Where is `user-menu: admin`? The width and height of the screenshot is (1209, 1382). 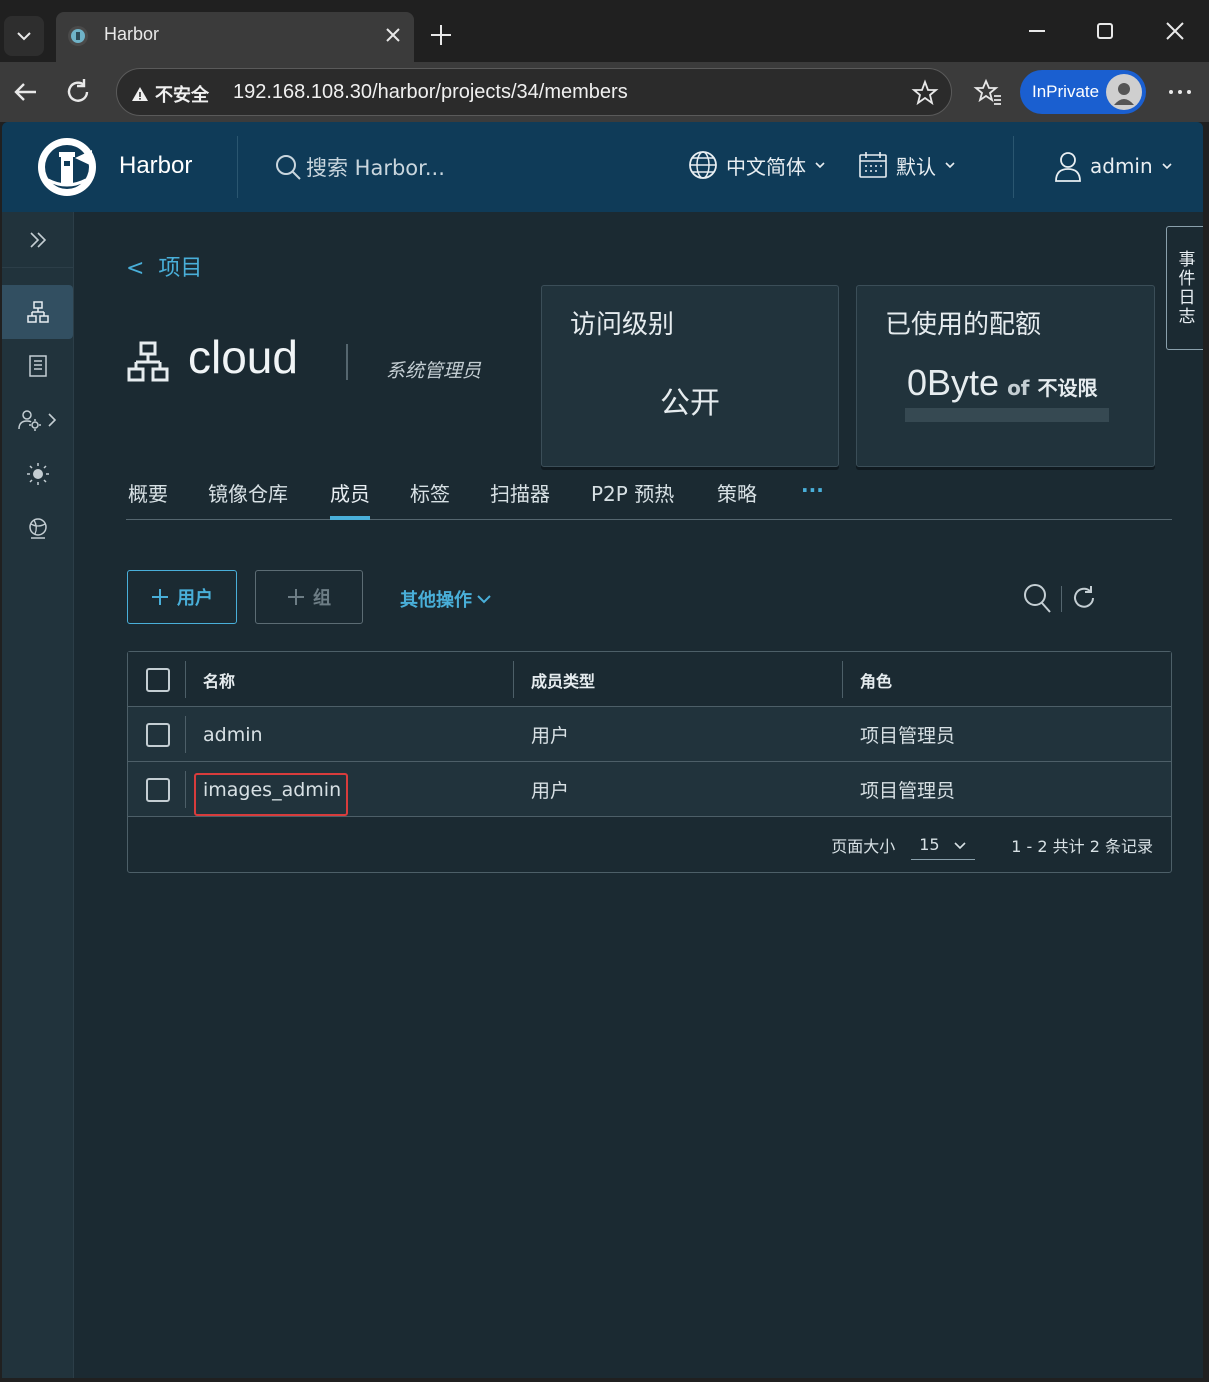
user-menu: admin is located at coordinates (1113, 166).